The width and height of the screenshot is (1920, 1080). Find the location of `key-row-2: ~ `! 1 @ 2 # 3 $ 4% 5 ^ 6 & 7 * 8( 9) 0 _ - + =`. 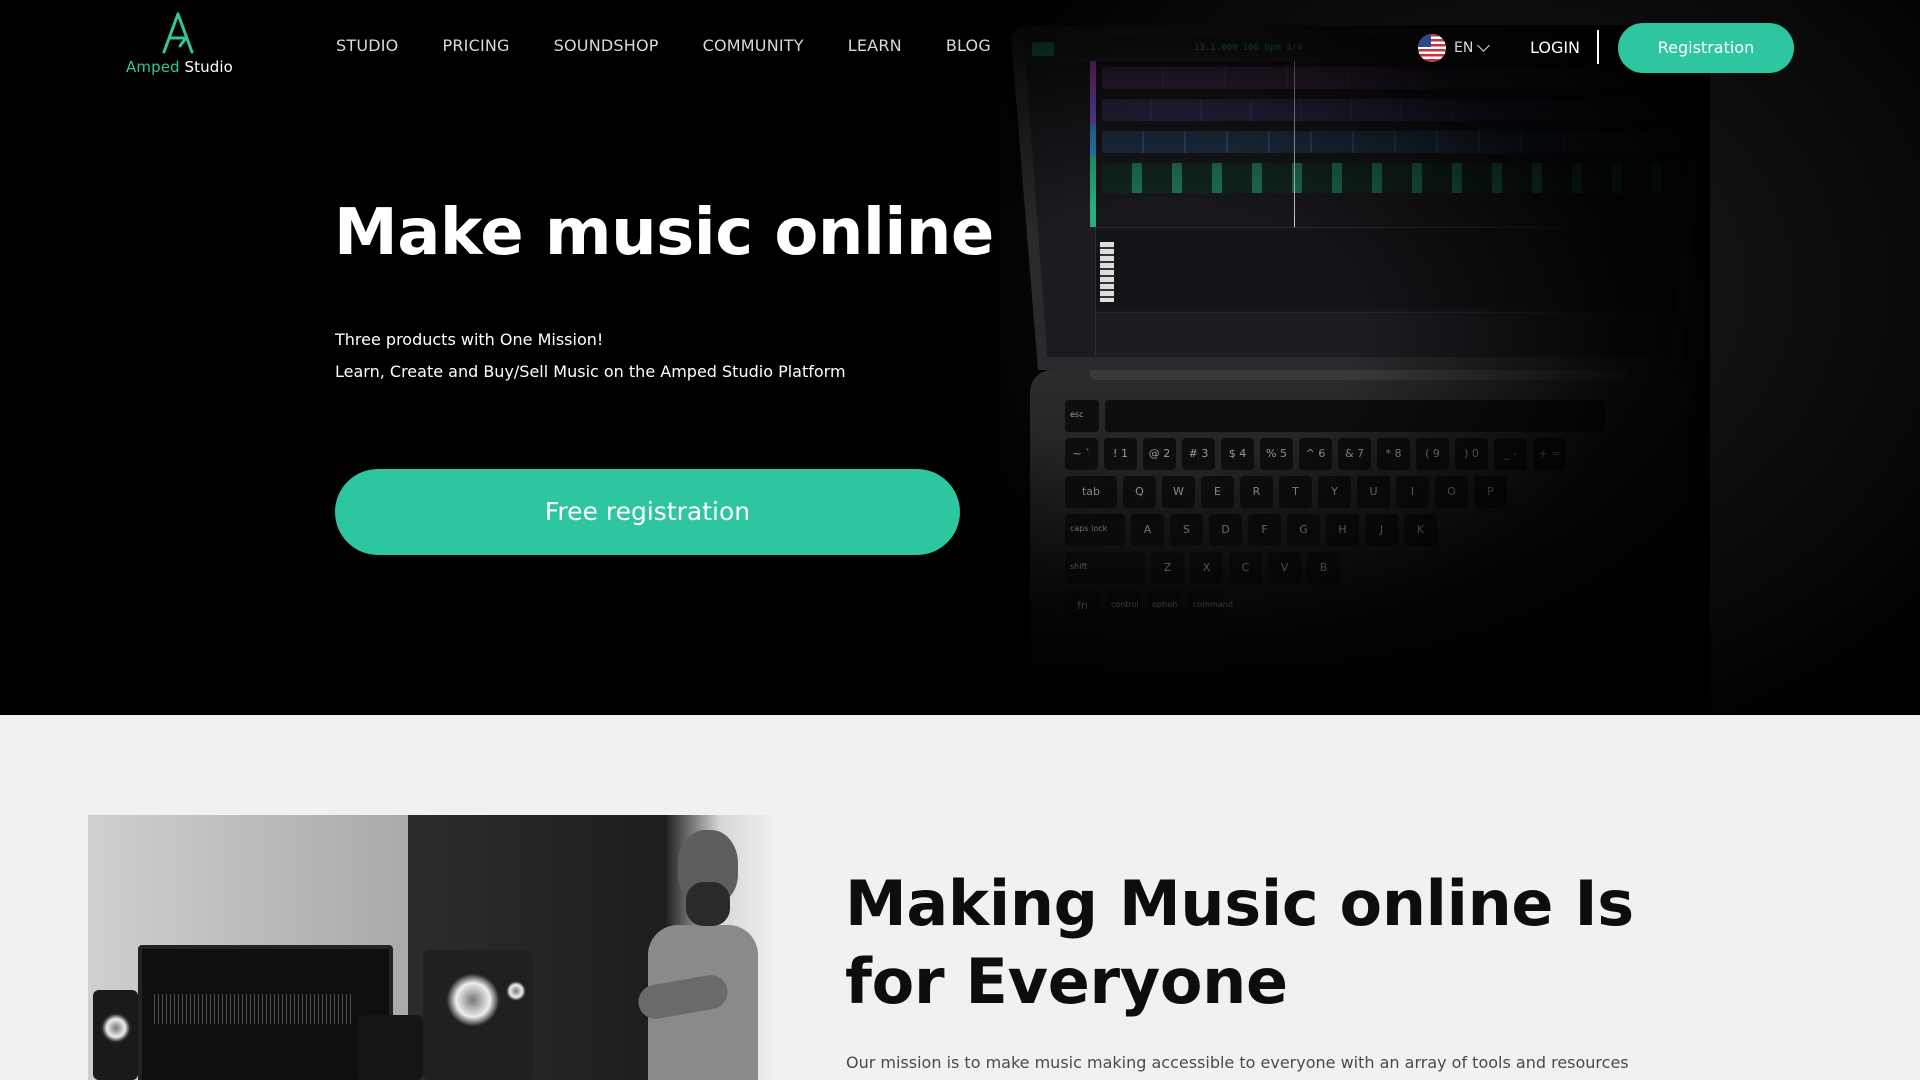

key-row-2: ~ `! 1 @ 2 # 3 $ 4% 5 ^ 6 & 7 * 8( 9) 0 _ - + = is located at coordinates (1360, 454).